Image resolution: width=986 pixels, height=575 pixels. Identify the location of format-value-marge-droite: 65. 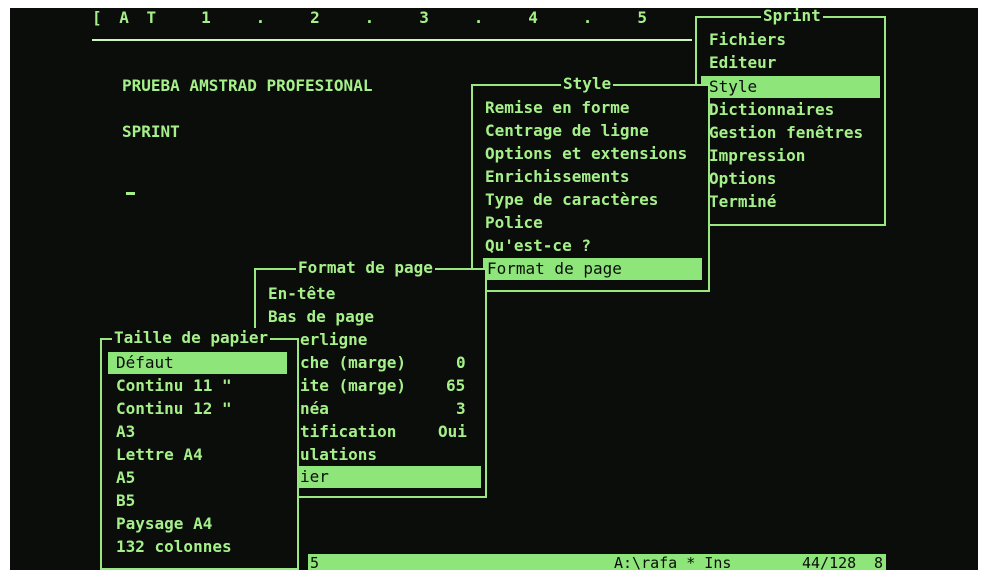
(456, 385).